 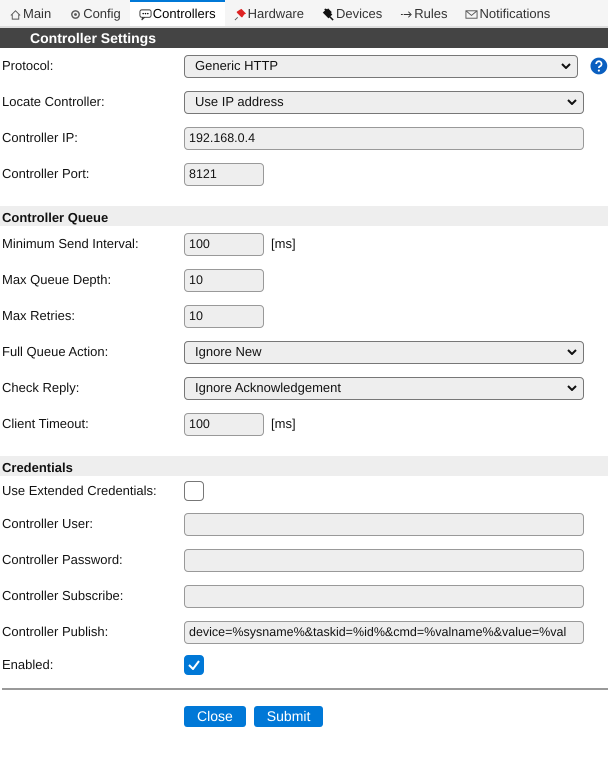 I want to click on house-icon, so click(x=15, y=14).